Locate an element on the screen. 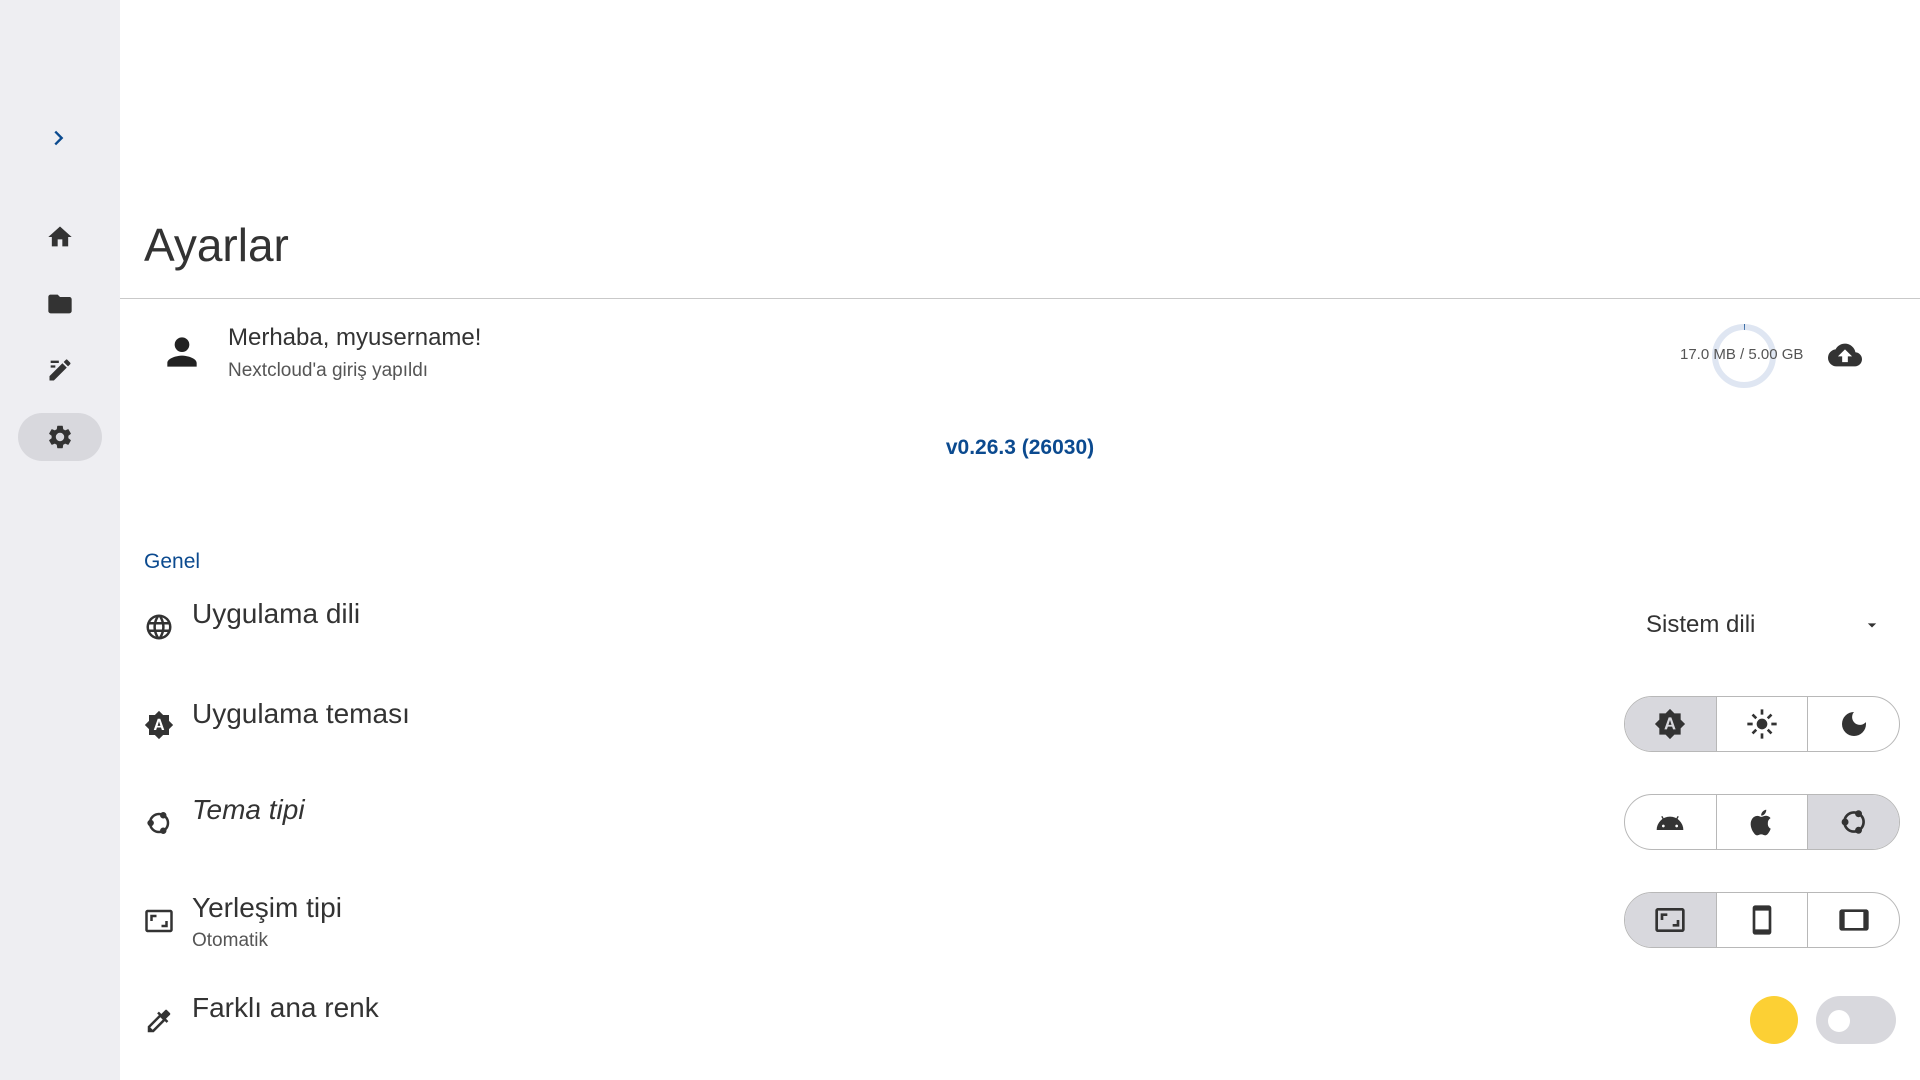 The width and height of the screenshot is (1920, 1080). apple-icon is located at coordinates (1760, 822).